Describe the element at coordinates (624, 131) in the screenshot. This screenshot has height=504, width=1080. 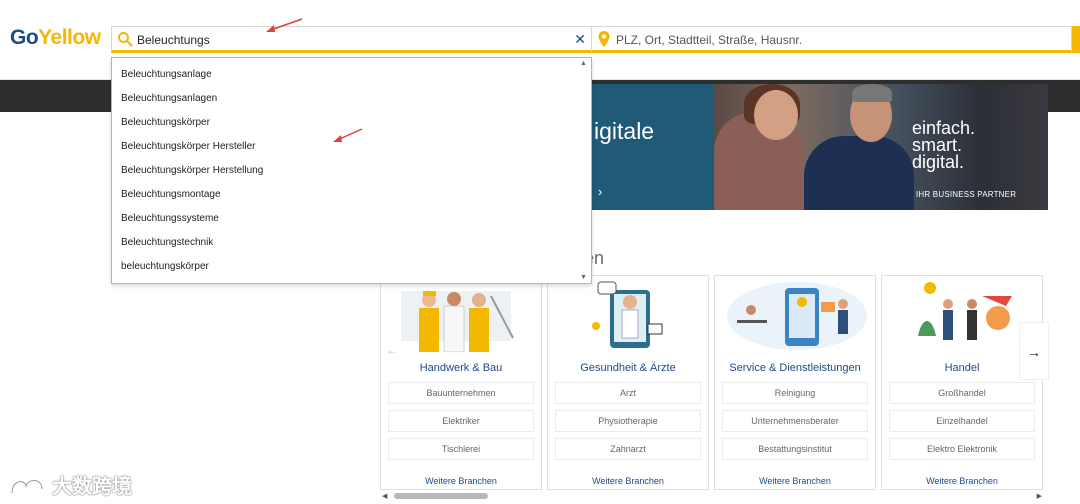
I see `banner-heading: igitale` at that location.